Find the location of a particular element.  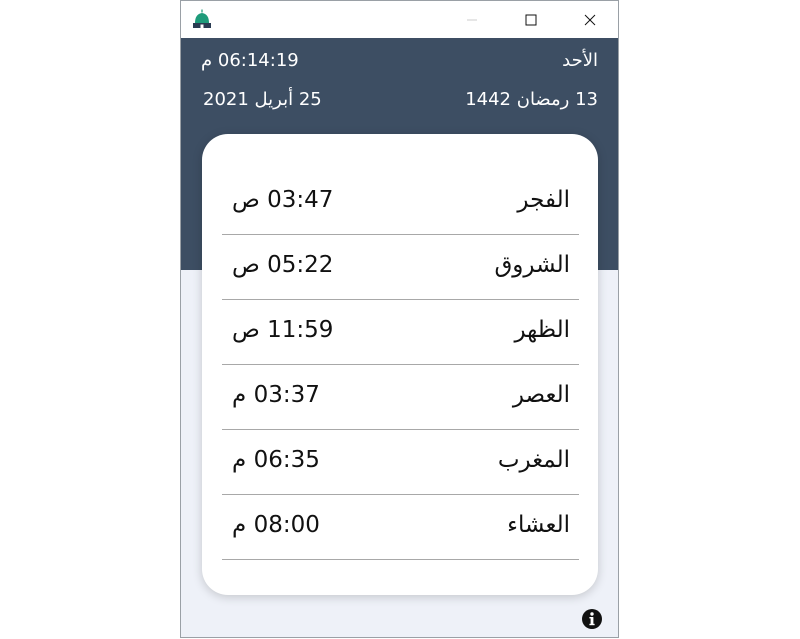

gregorian-date: 25 أبريل 2021 is located at coordinates (262, 99).